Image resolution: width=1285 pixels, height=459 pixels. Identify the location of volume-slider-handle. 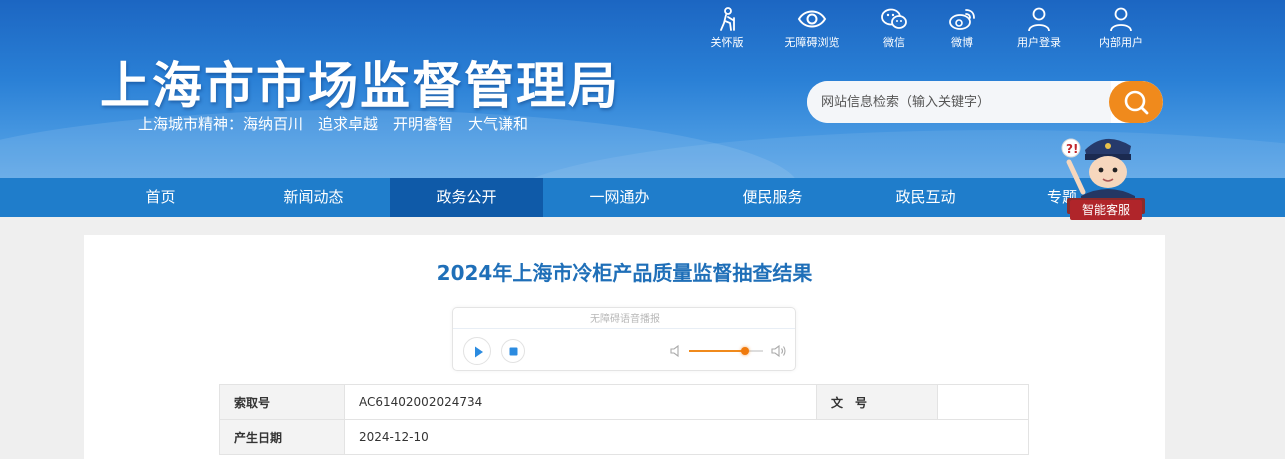
(744, 351).